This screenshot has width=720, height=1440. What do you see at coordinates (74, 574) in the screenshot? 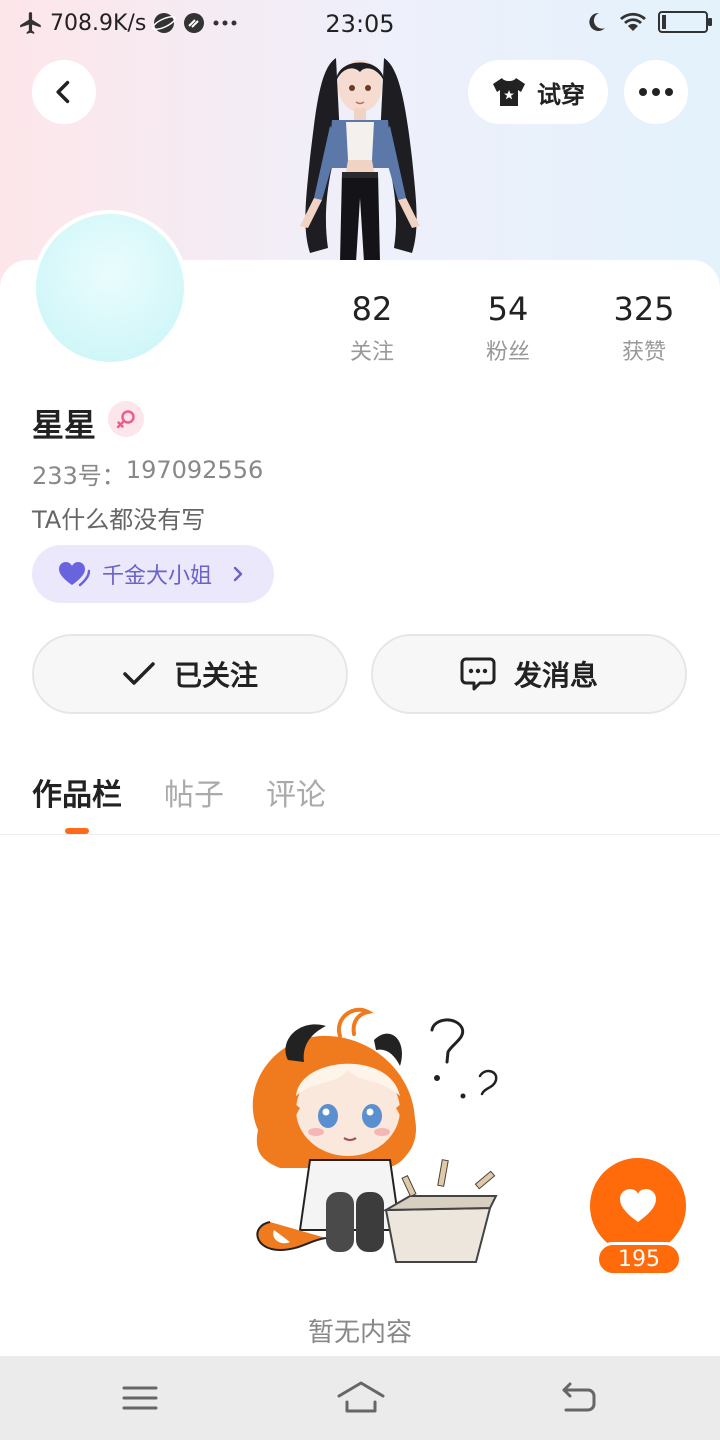
I see `heart-badge-icon` at bounding box center [74, 574].